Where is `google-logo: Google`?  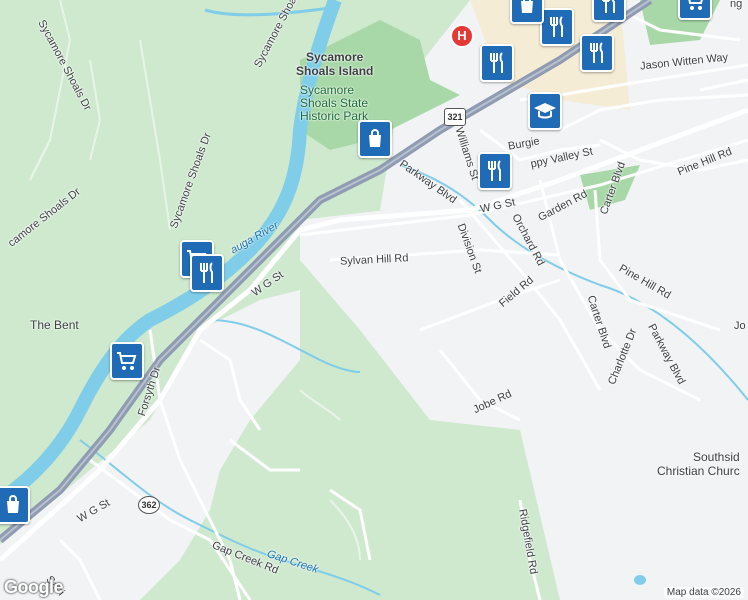
google-logo: Google is located at coordinates (34, 587).